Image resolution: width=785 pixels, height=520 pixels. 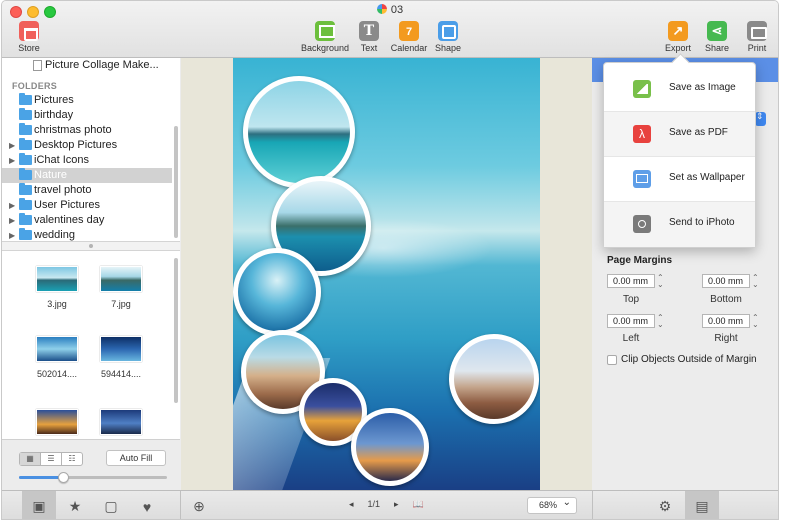 What do you see at coordinates (29, 48) in the screenshot?
I see `store-label: Store` at bounding box center [29, 48].